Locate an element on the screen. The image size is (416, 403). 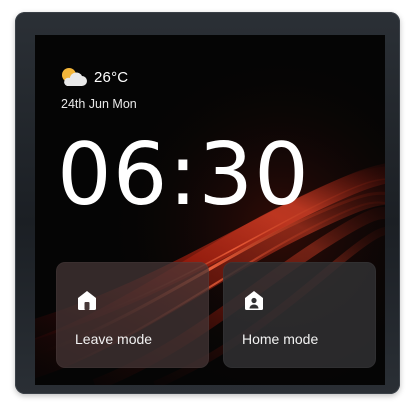
date-text: 24th Jun Mon is located at coordinates (99, 104).